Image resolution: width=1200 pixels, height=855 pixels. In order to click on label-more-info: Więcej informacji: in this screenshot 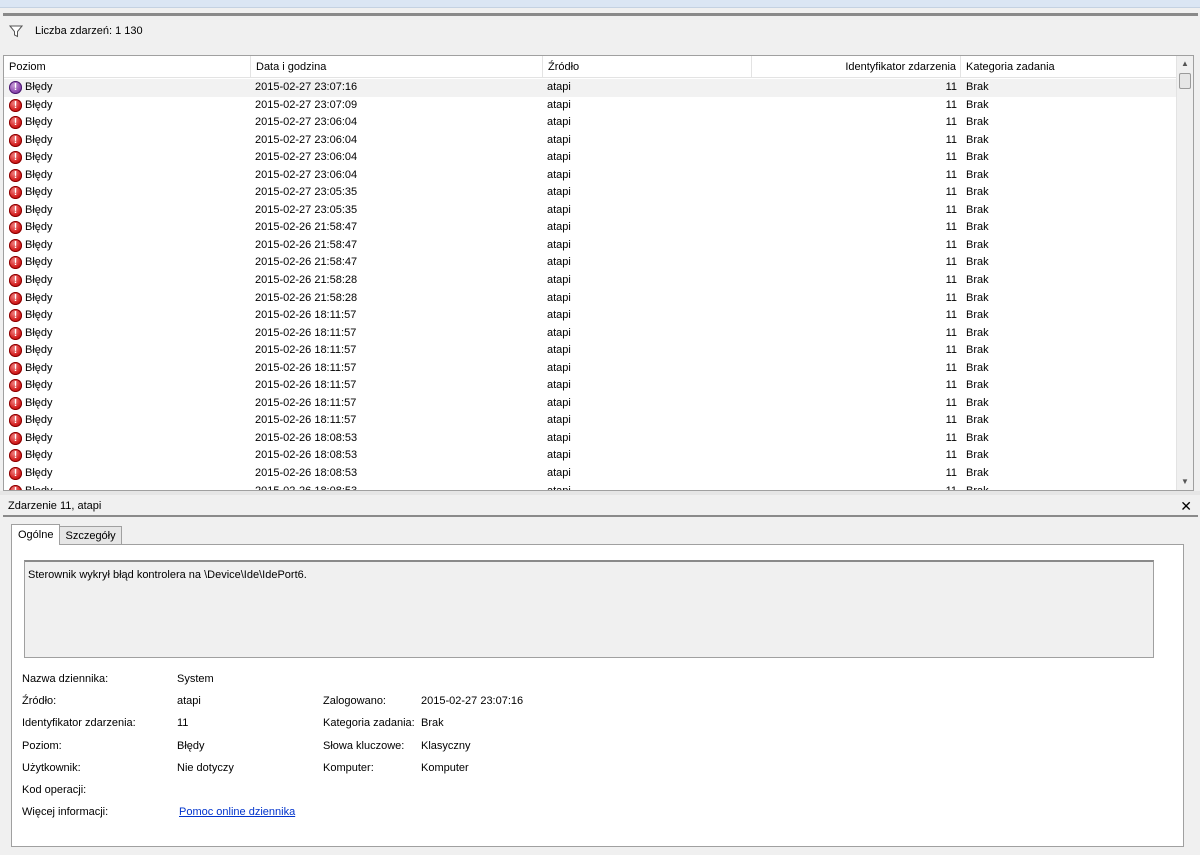, I will do `click(65, 812)`.